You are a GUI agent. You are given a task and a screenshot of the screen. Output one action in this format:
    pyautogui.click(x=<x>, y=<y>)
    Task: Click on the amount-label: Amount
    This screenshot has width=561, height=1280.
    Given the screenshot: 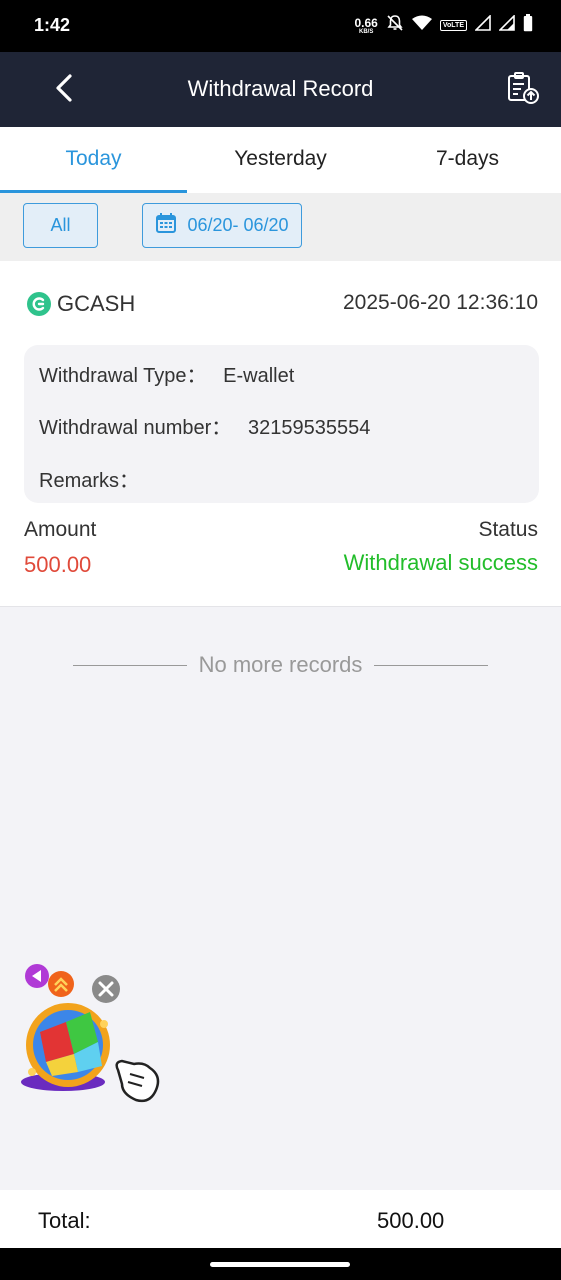 What is the action you would take?
    pyautogui.click(x=60, y=529)
    